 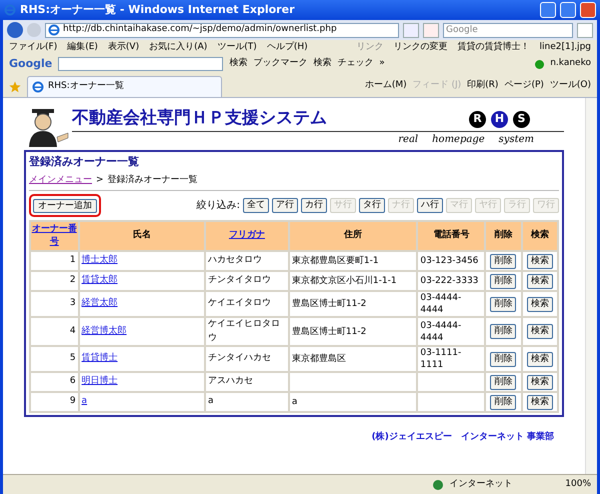 I want to click on search-field: Google, so click(x=508, y=30).